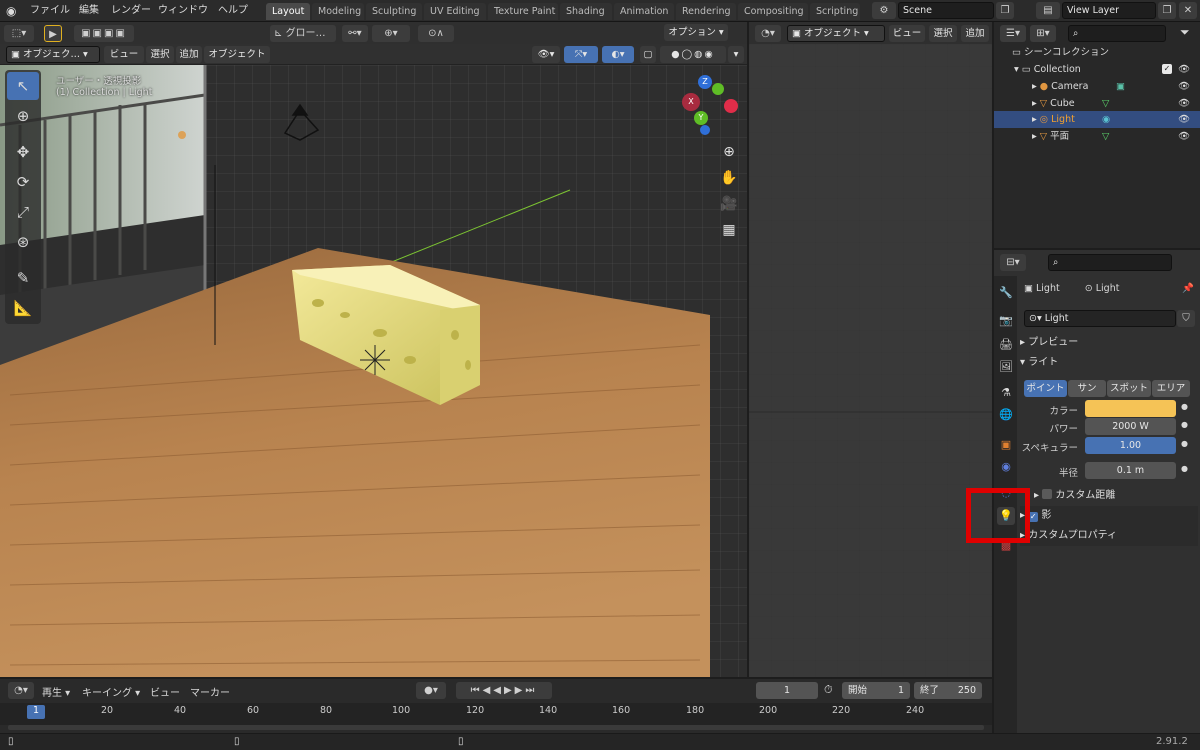 This screenshot has width=1200, height=750. Describe the element at coordinates (89, 11) in the screenshot. I see `menu-edit: 編集` at that location.